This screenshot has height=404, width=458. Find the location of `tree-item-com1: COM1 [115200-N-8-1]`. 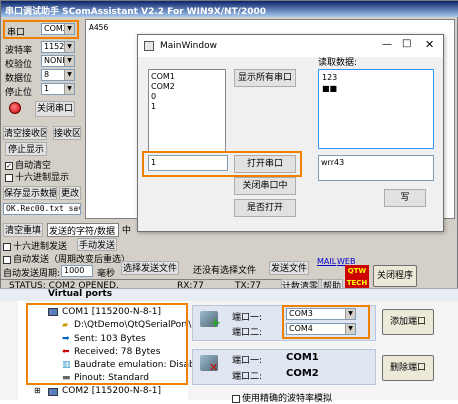

tree-item-com1: COM1 [115200-N-8-1] is located at coordinates (111, 312).